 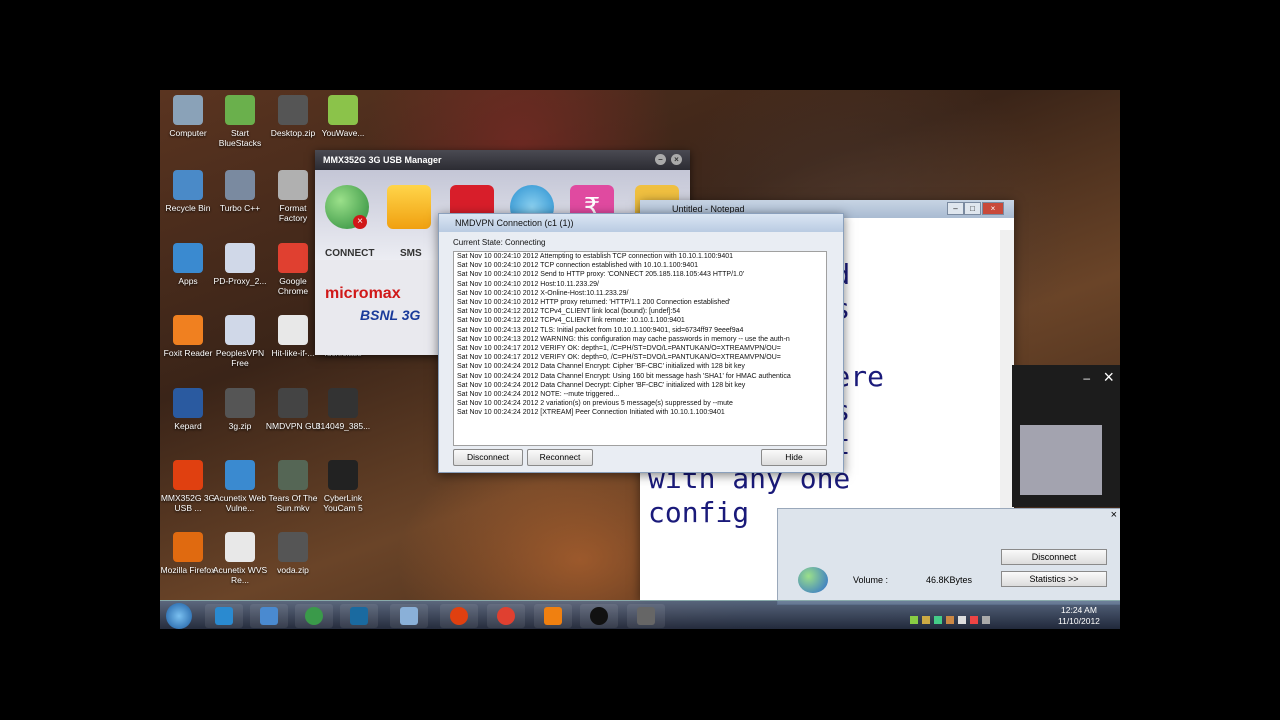 I want to click on hide-button: Hide, so click(x=794, y=457).